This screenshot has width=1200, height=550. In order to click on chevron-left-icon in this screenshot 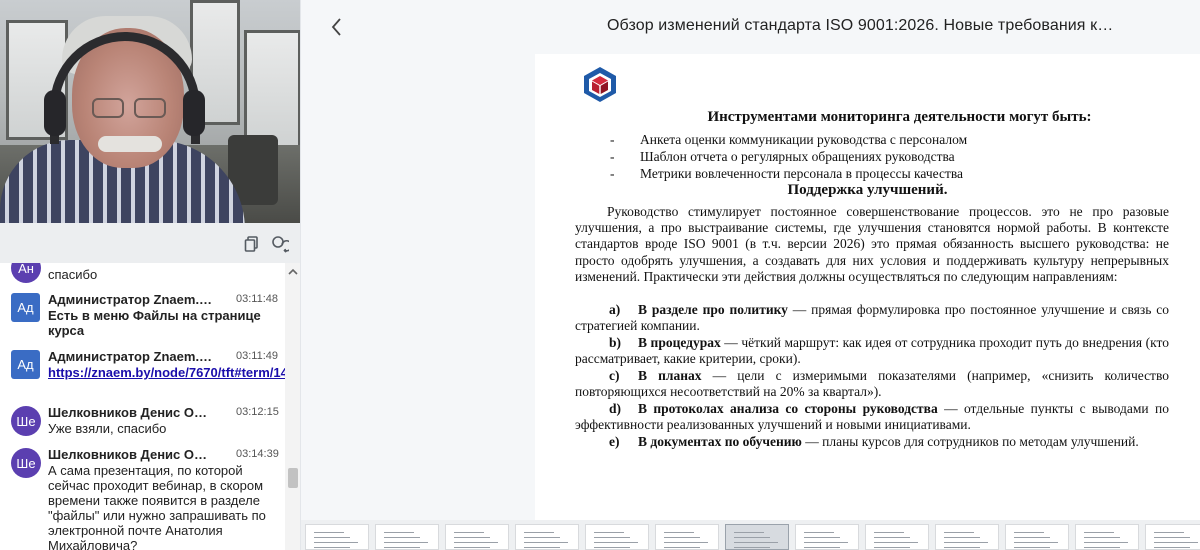, I will do `click(337, 27)`.